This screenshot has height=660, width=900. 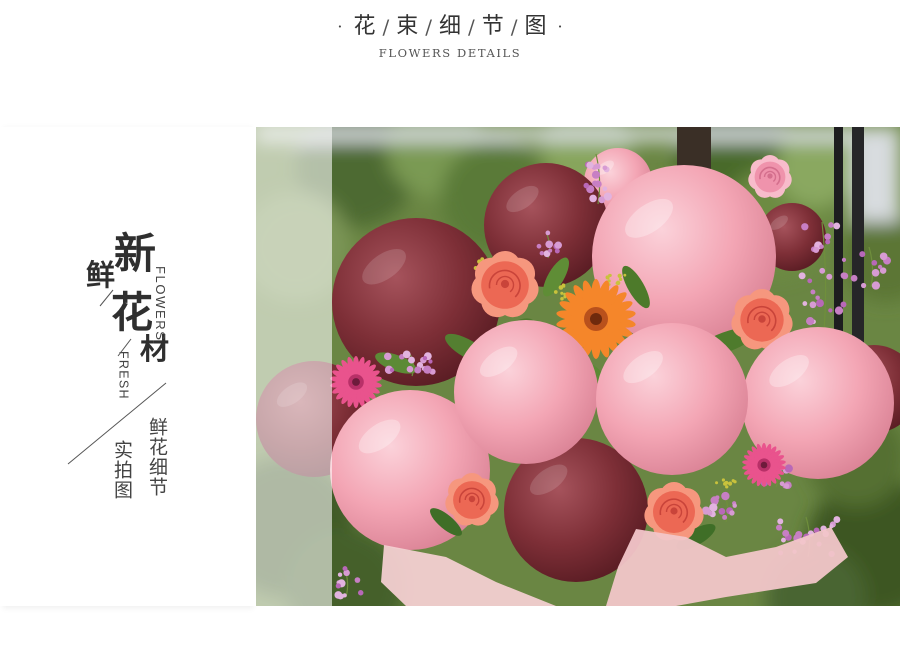 I want to click on title-char: 细, so click(x=449, y=26).